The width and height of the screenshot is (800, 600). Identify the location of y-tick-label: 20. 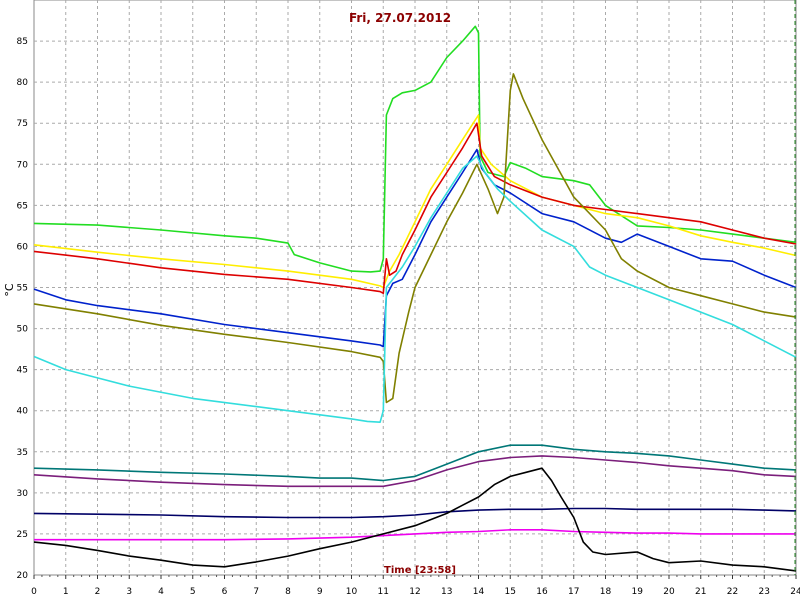
(23, 576).